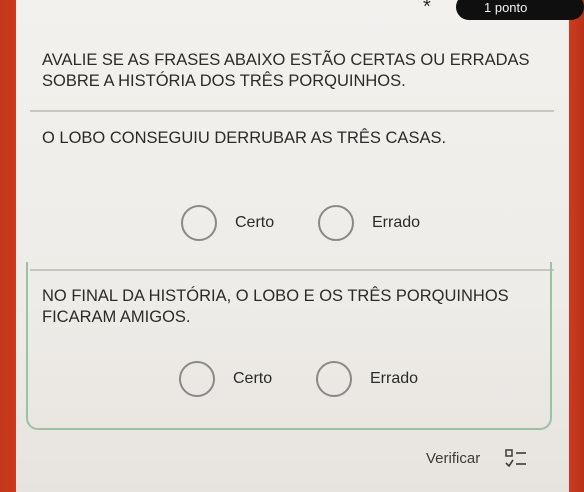 This screenshot has height=492, width=584. I want to click on required-marker: *, so click(427, 9).